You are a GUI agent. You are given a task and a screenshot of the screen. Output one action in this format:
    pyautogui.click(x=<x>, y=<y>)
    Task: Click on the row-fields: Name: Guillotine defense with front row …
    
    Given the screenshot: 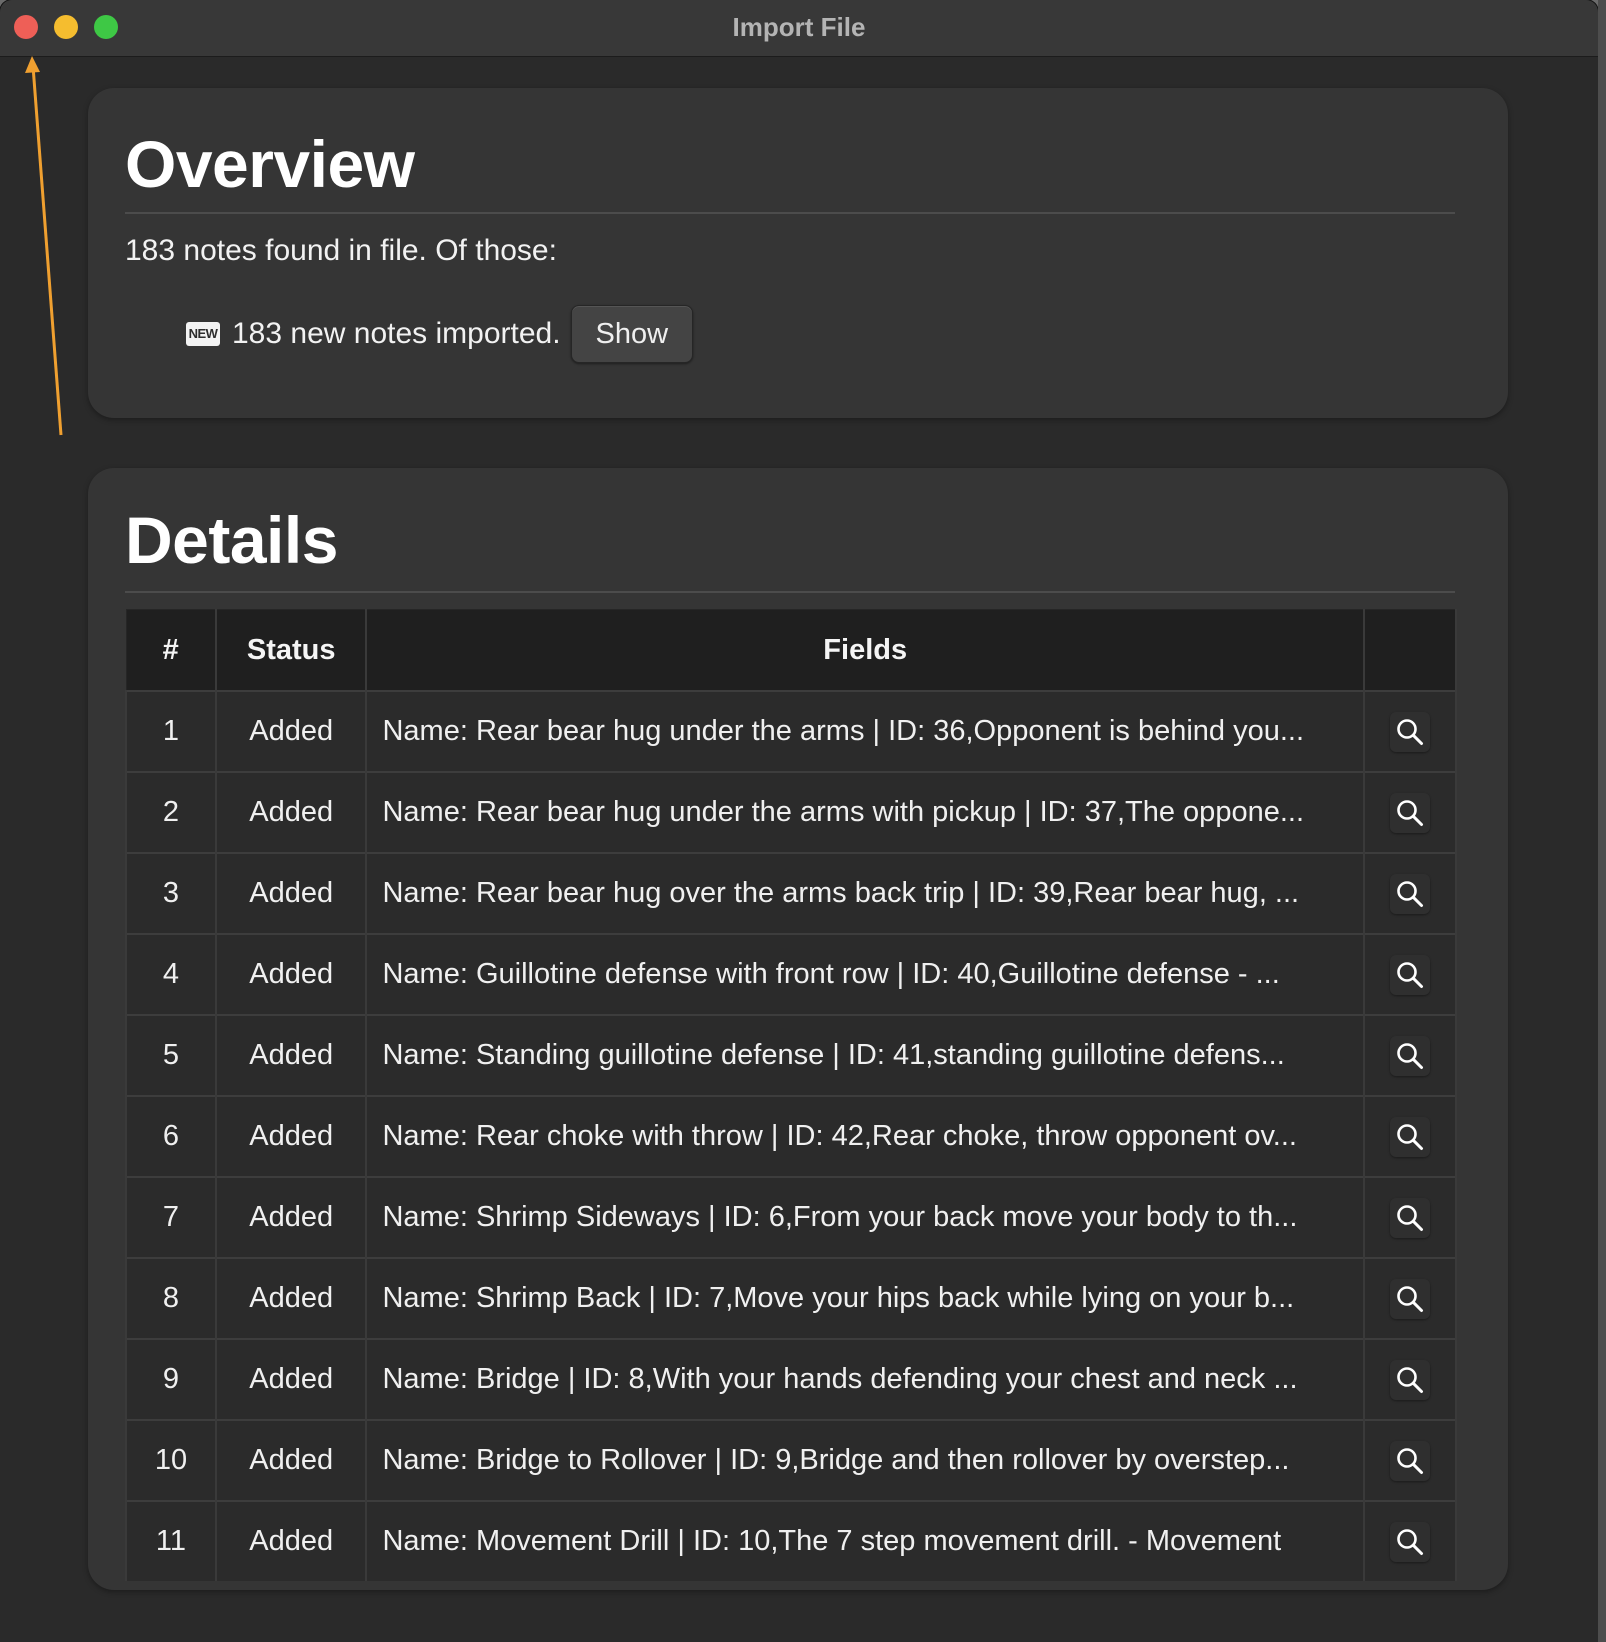 What is the action you would take?
    pyautogui.click(x=865, y=974)
    